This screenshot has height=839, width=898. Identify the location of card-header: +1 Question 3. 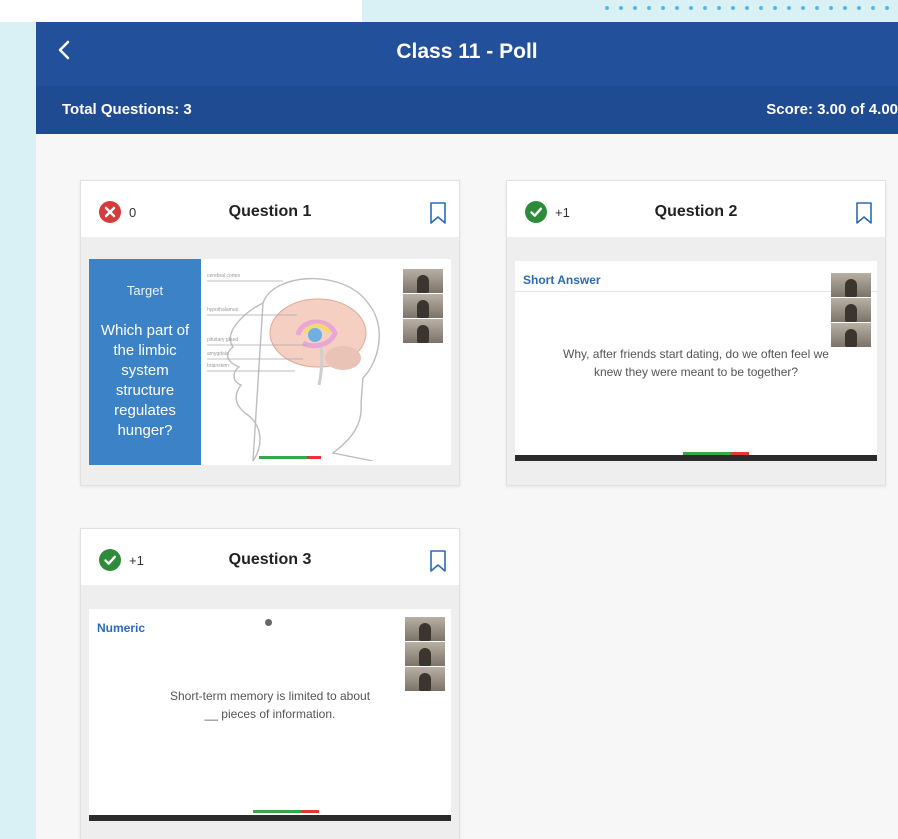
(270, 557).